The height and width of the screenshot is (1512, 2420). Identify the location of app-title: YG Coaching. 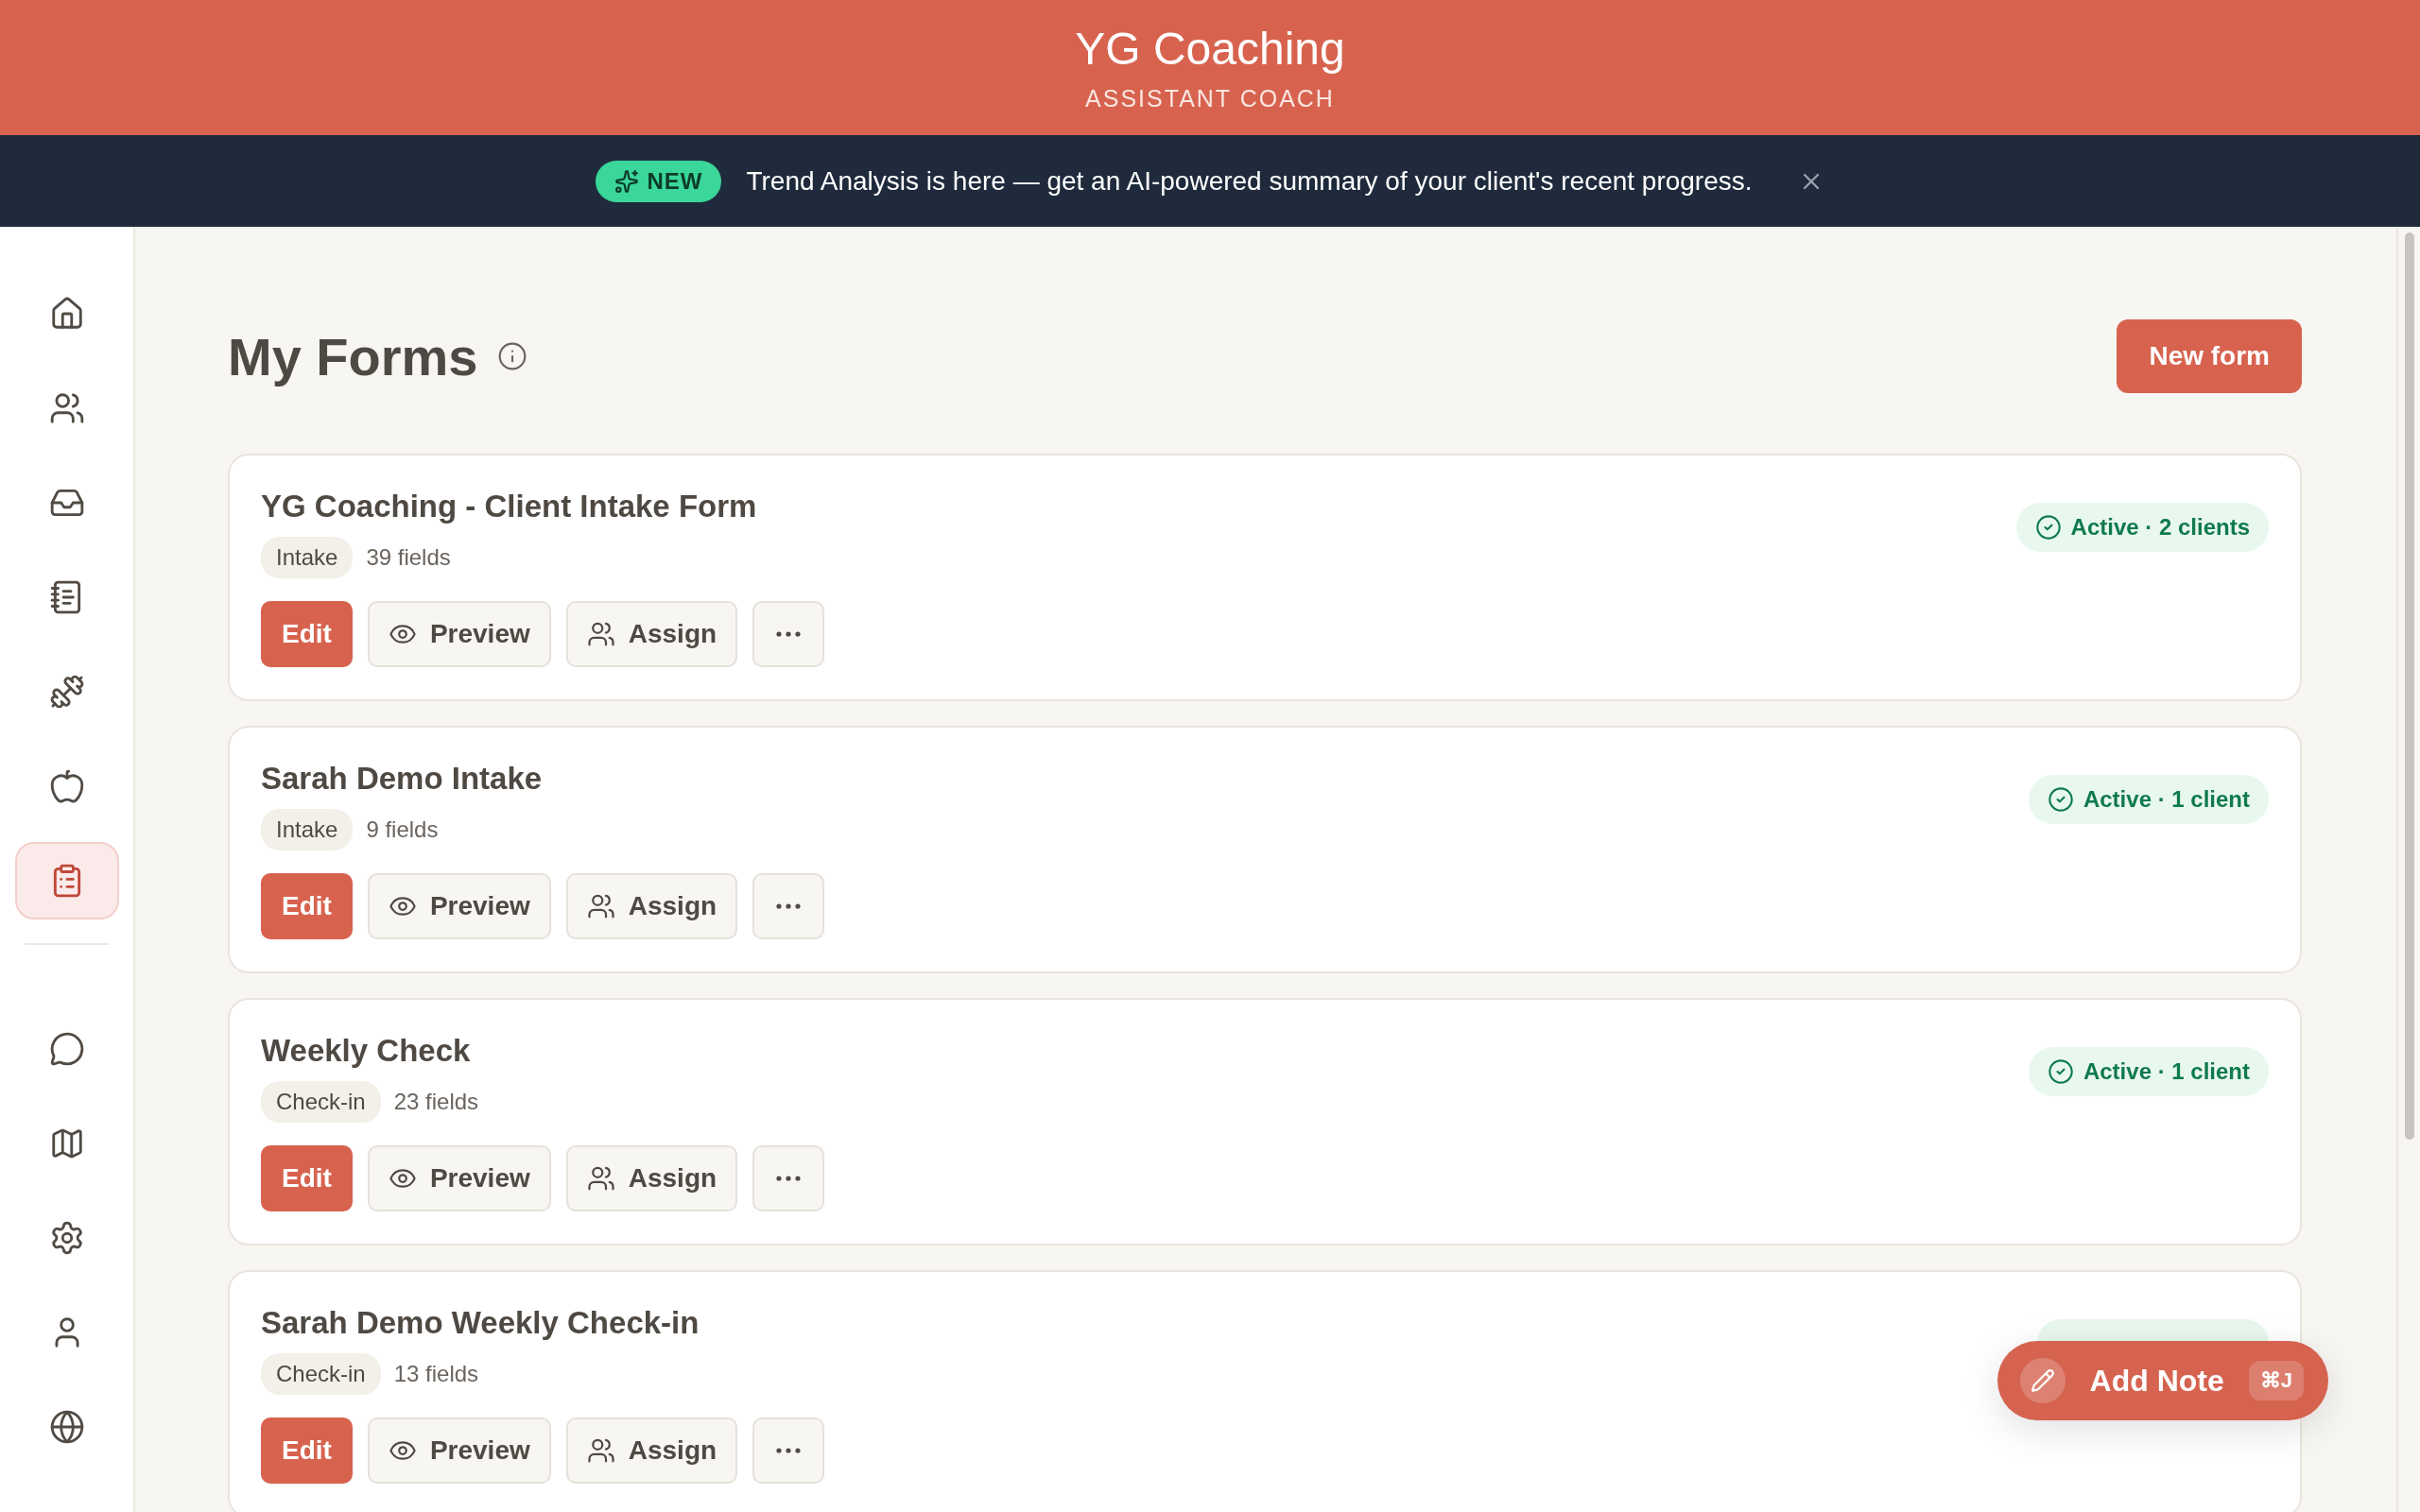
(1210, 49).